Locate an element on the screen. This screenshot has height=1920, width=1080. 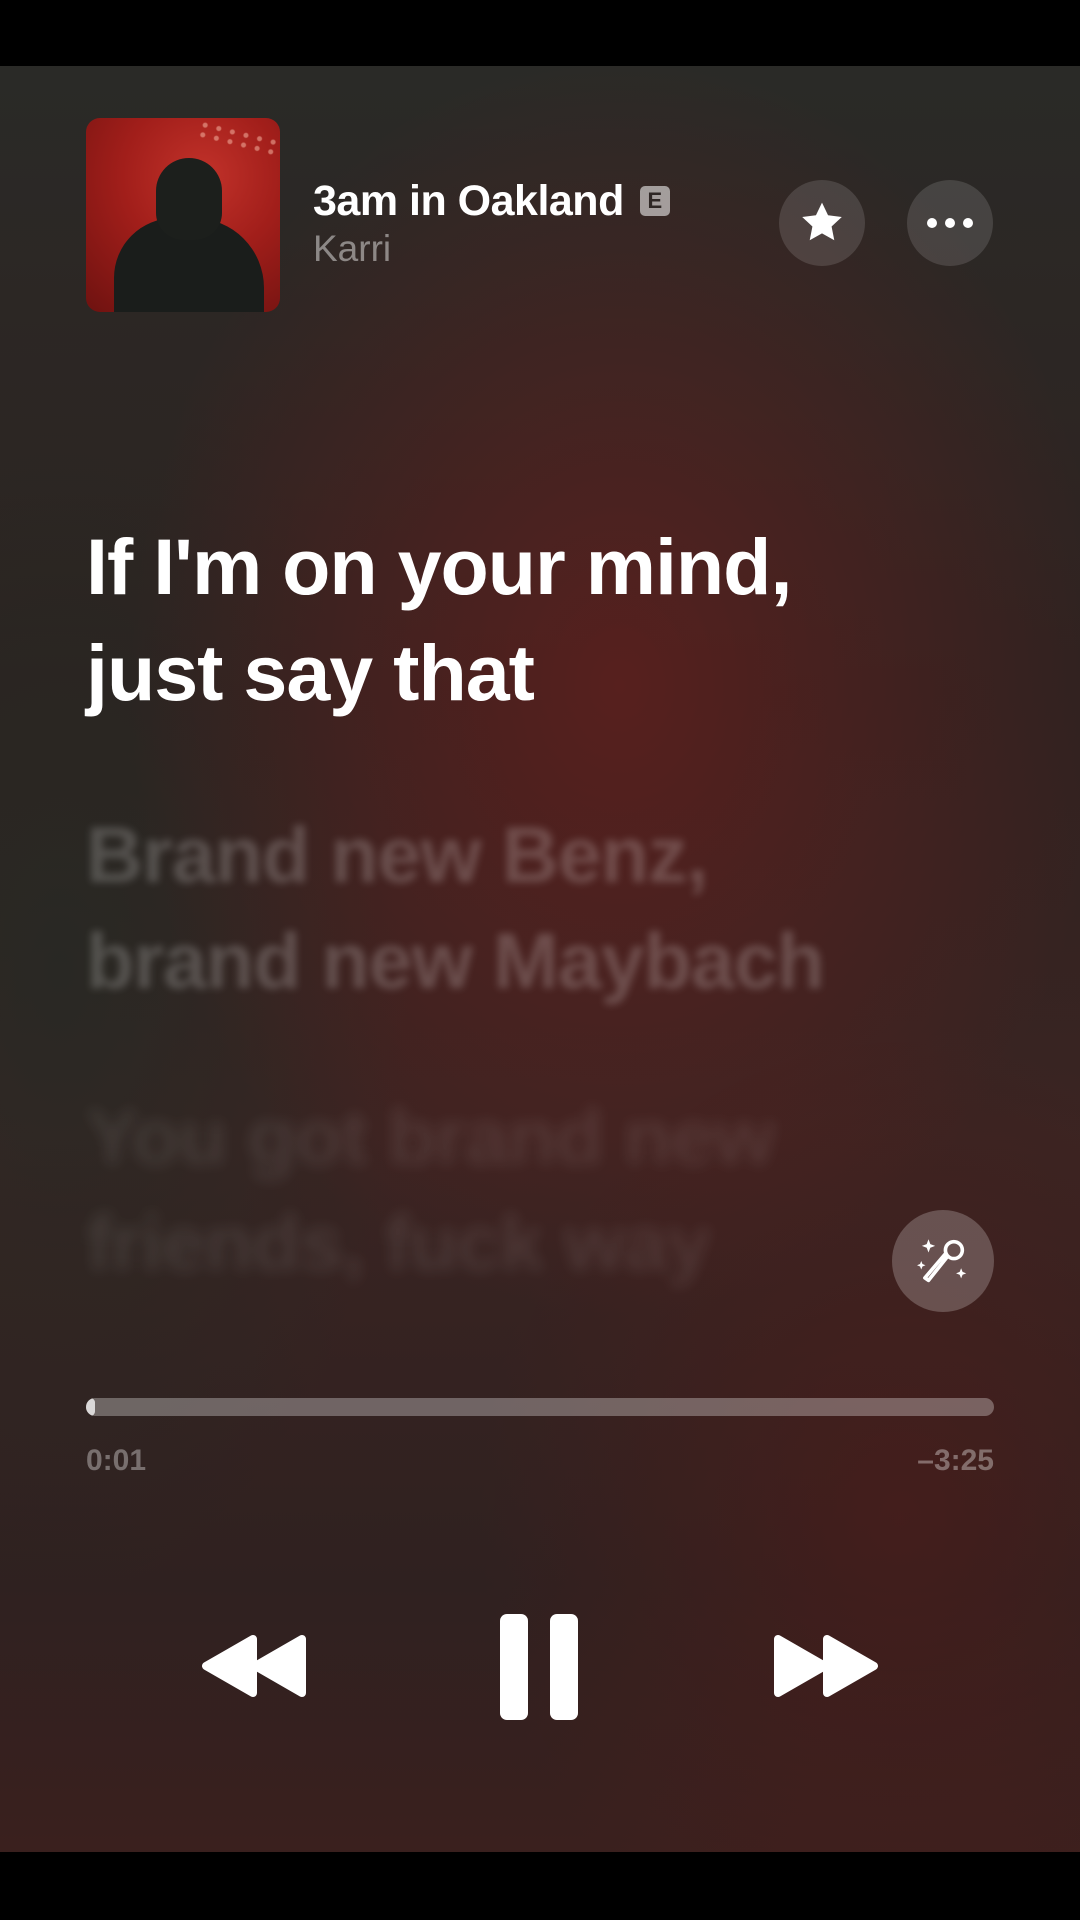
forward-icon is located at coordinates (826, 1666).